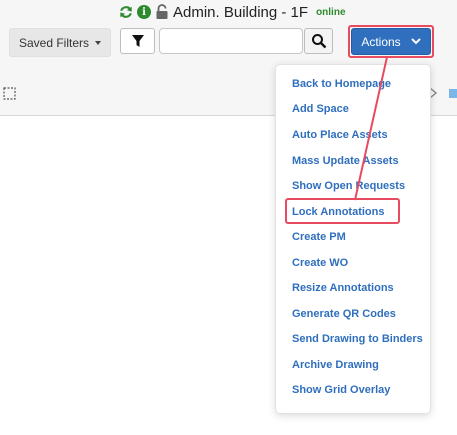 This screenshot has width=457, height=435. What do you see at coordinates (320, 263) in the screenshot?
I see `menu-item-create-wo: Create WO` at bounding box center [320, 263].